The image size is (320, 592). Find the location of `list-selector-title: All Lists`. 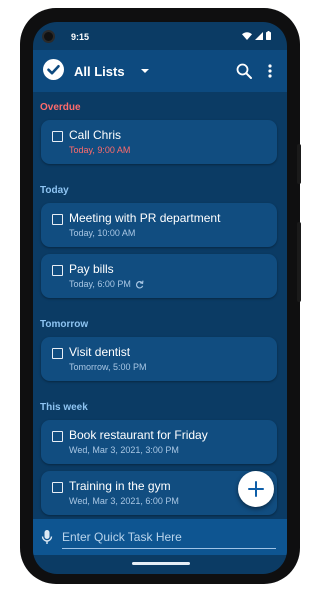

list-selector-title: All Lists is located at coordinates (99, 71).